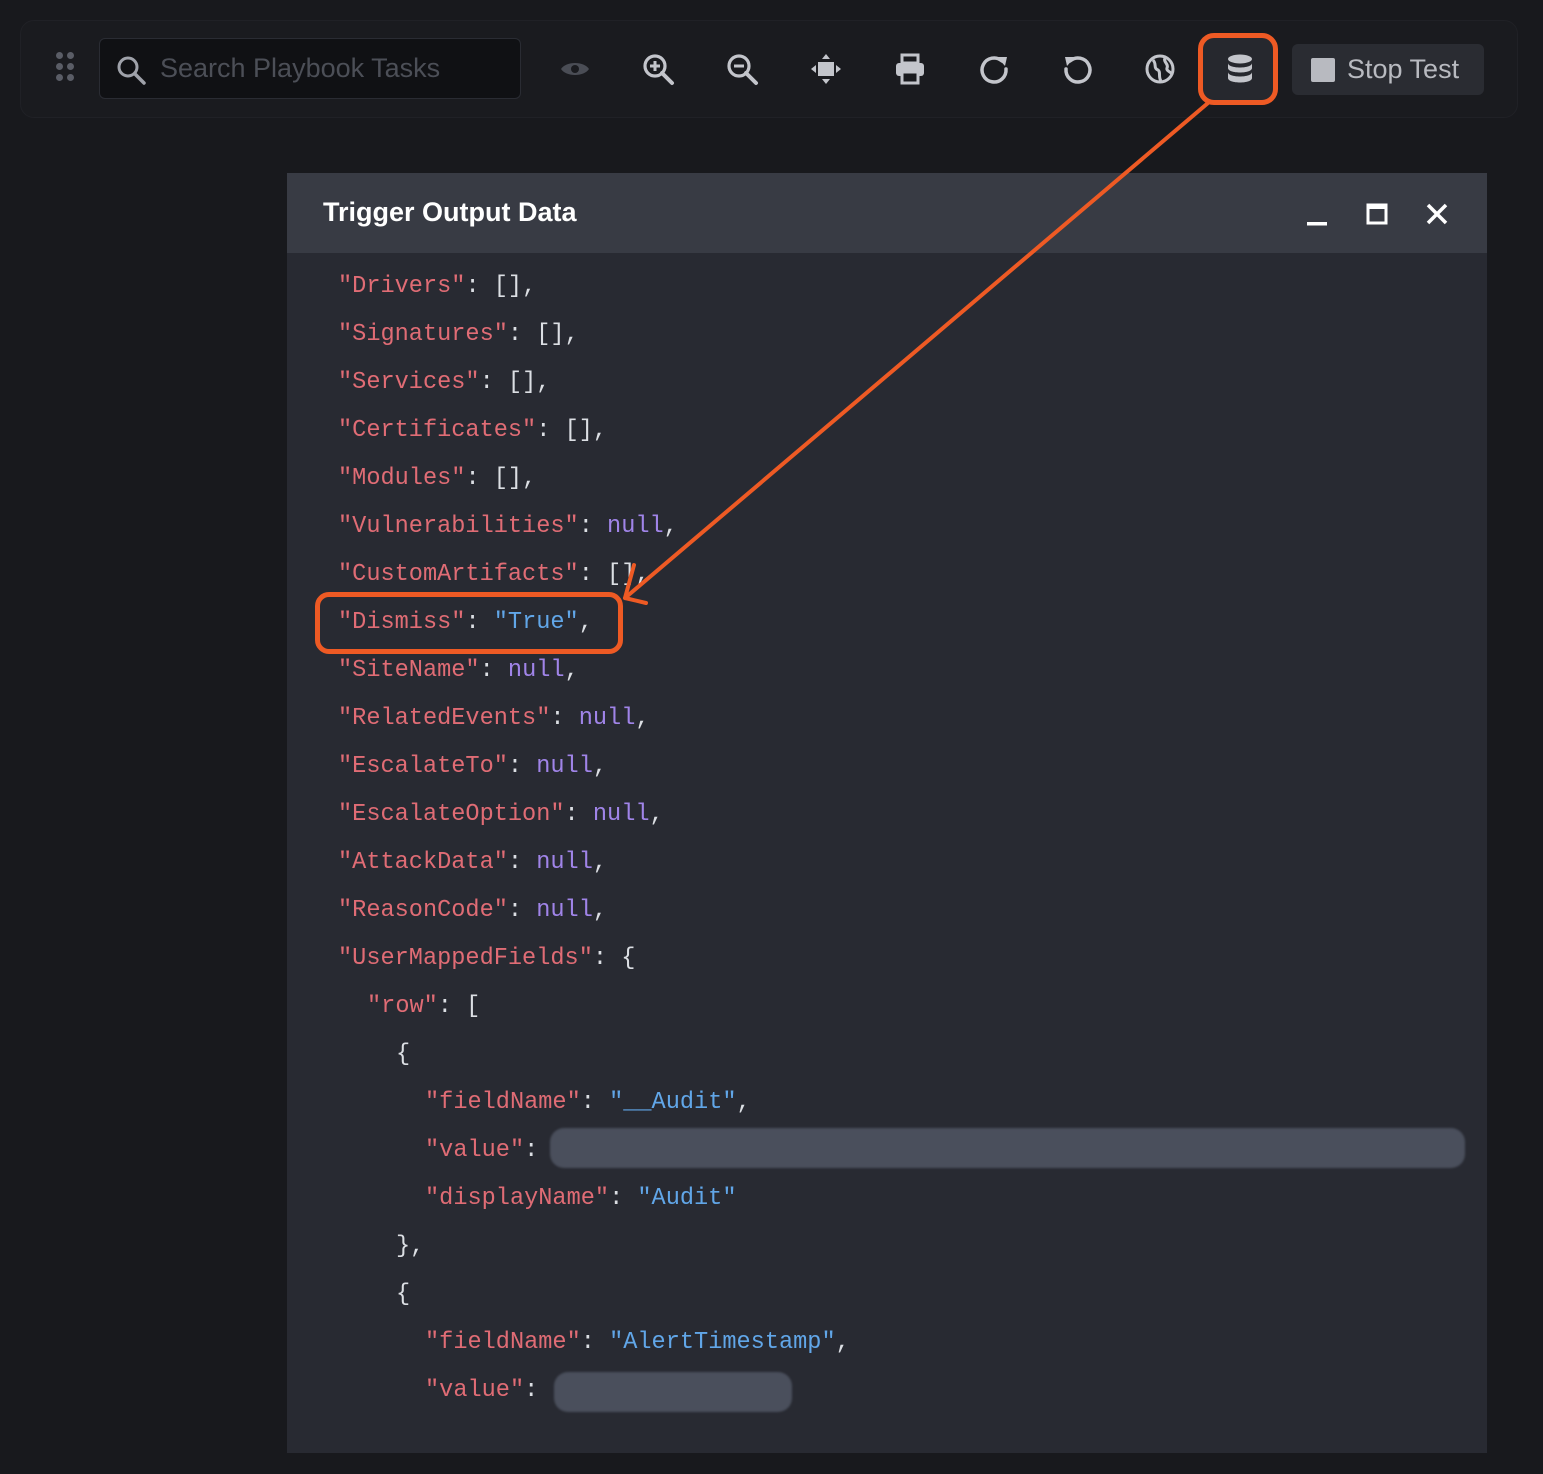 This screenshot has height=1474, width=1543. I want to click on code-line-certificates: "Certificates": [],, so click(473, 430).